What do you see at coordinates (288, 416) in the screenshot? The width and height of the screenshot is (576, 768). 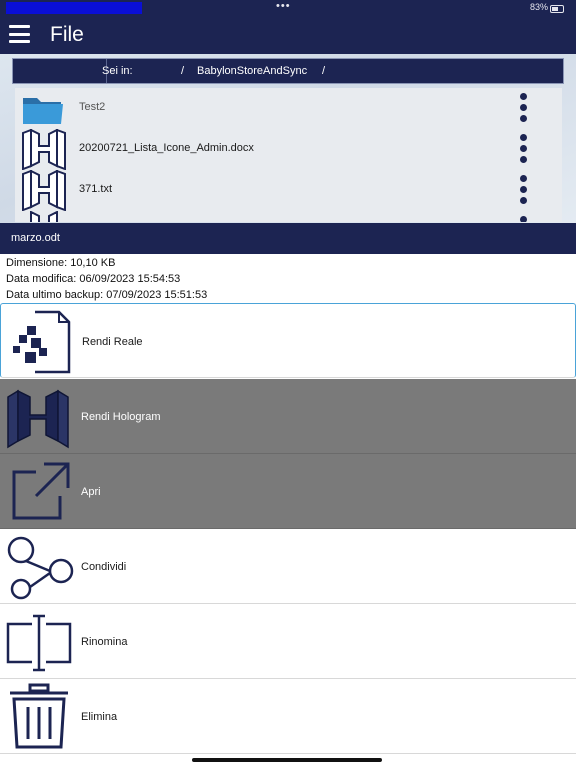 I see `make-hologram-button: Rendi Hologram` at bounding box center [288, 416].